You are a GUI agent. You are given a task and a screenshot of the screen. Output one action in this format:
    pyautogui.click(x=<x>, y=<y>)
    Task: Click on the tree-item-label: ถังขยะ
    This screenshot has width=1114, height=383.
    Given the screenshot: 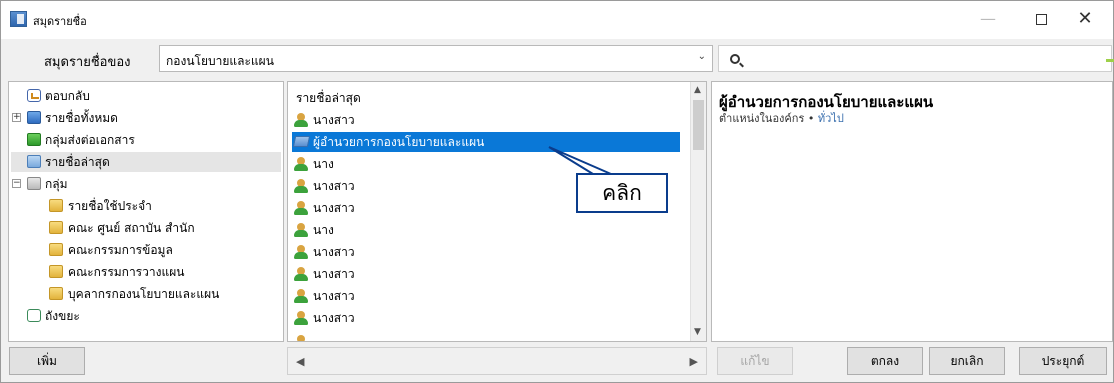 What is the action you would take?
    pyautogui.click(x=62, y=316)
    